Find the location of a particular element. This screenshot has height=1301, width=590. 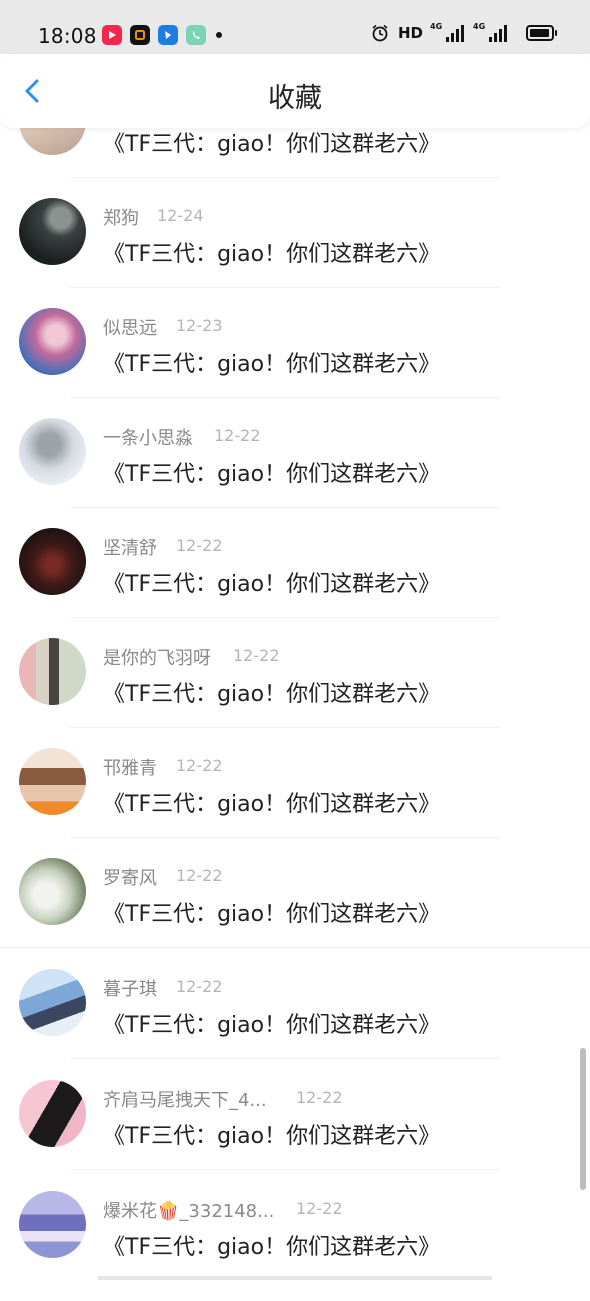

bottom-divider is located at coordinates (295, 1278).